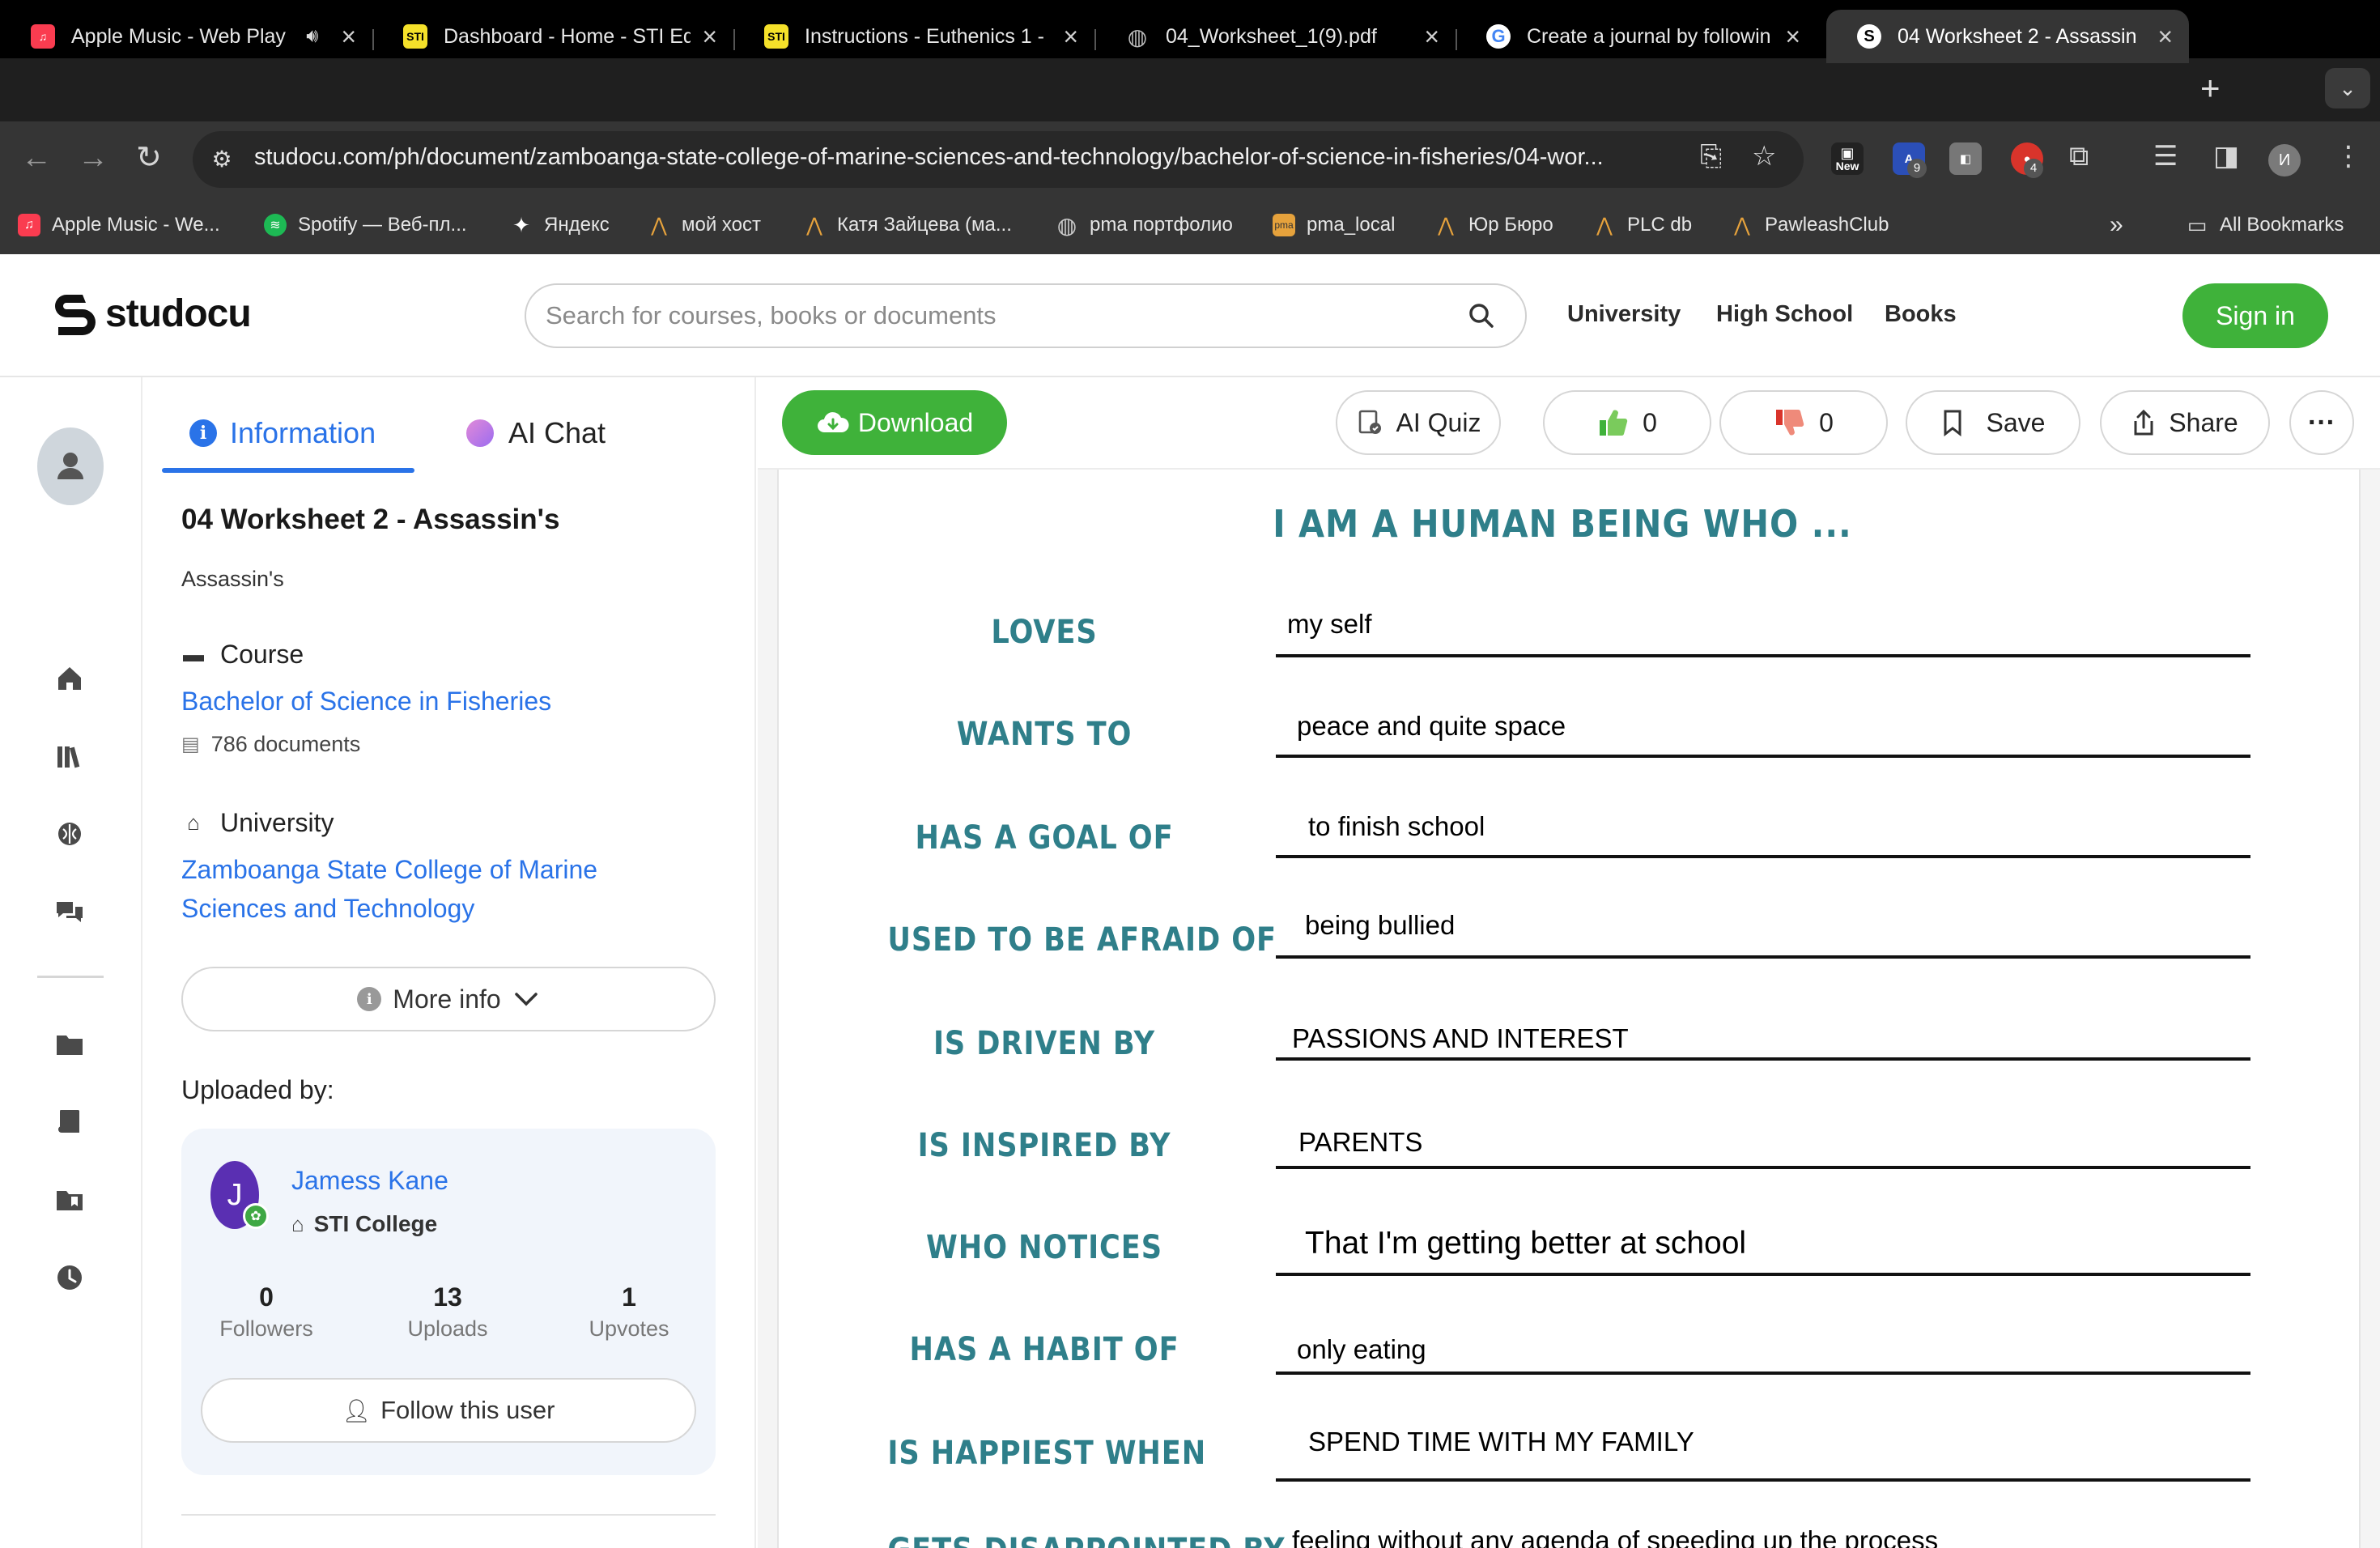  I want to click on bookmark-item: ◍ pma портфолио, so click(1144, 225).